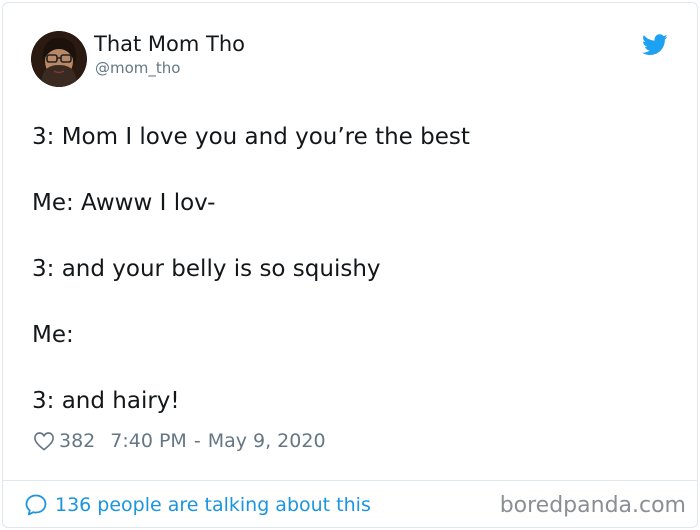 The height and width of the screenshot is (530, 700). What do you see at coordinates (106, 401) in the screenshot?
I see `tweet-line: 3: and hairy!` at bounding box center [106, 401].